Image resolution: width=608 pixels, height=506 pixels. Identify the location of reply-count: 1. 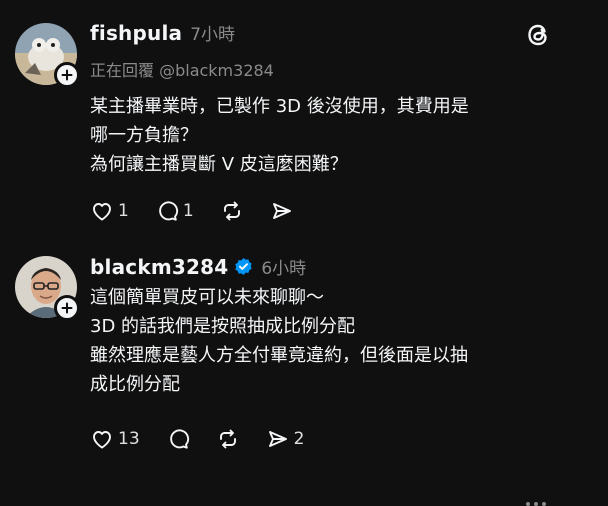
(188, 211).